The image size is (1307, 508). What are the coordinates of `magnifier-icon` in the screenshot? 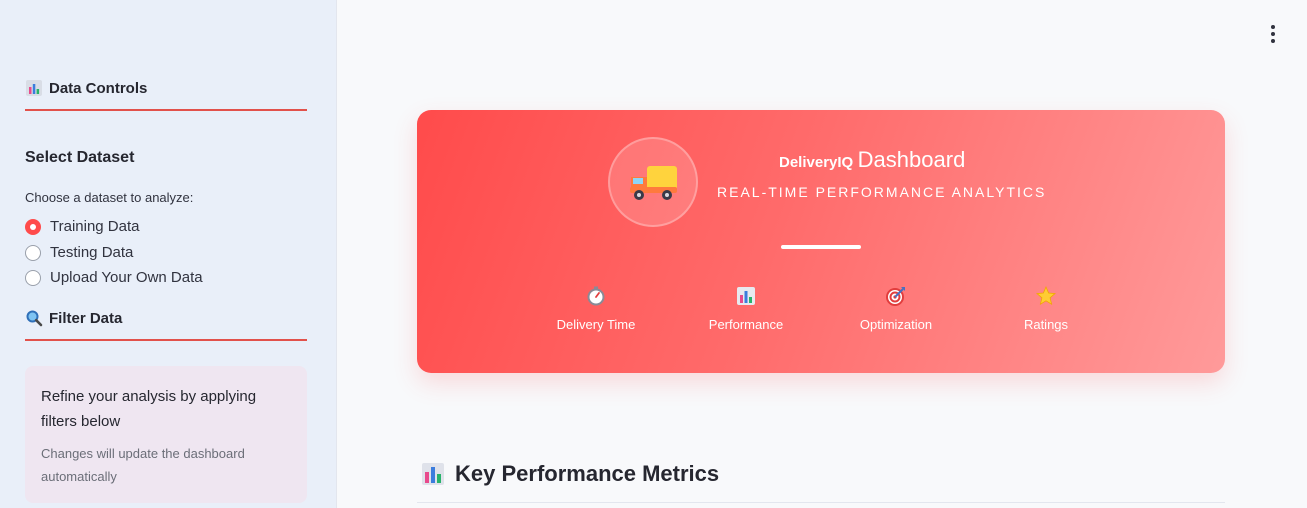 It's located at (34, 318).